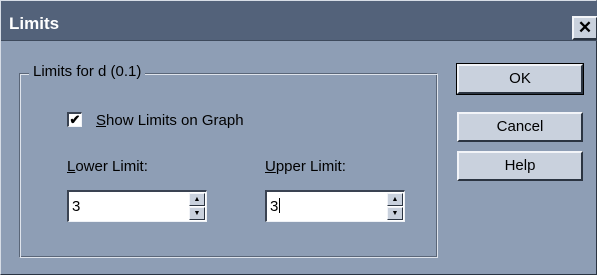 This screenshot has height=275, width=597. Describe the element at coordinates (270, 166) in the screenshot. I see `upper-limit-mnemonic: U` at that location.